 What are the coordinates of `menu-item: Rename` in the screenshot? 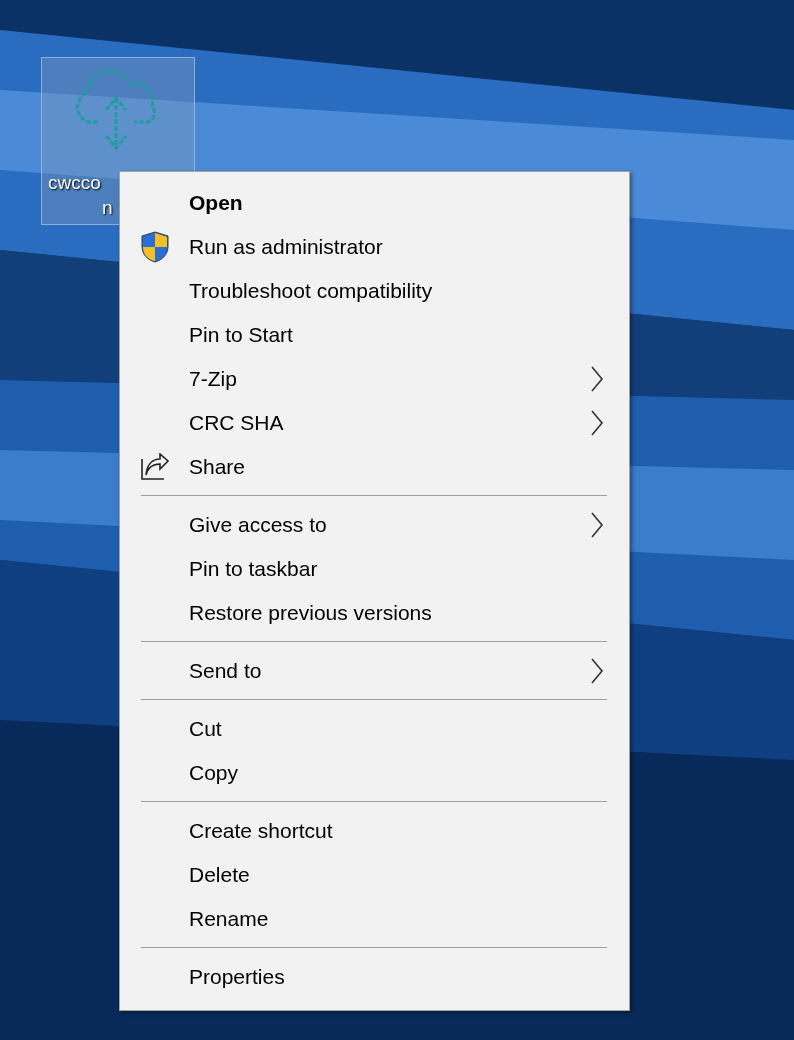 It's located at (374, 919).